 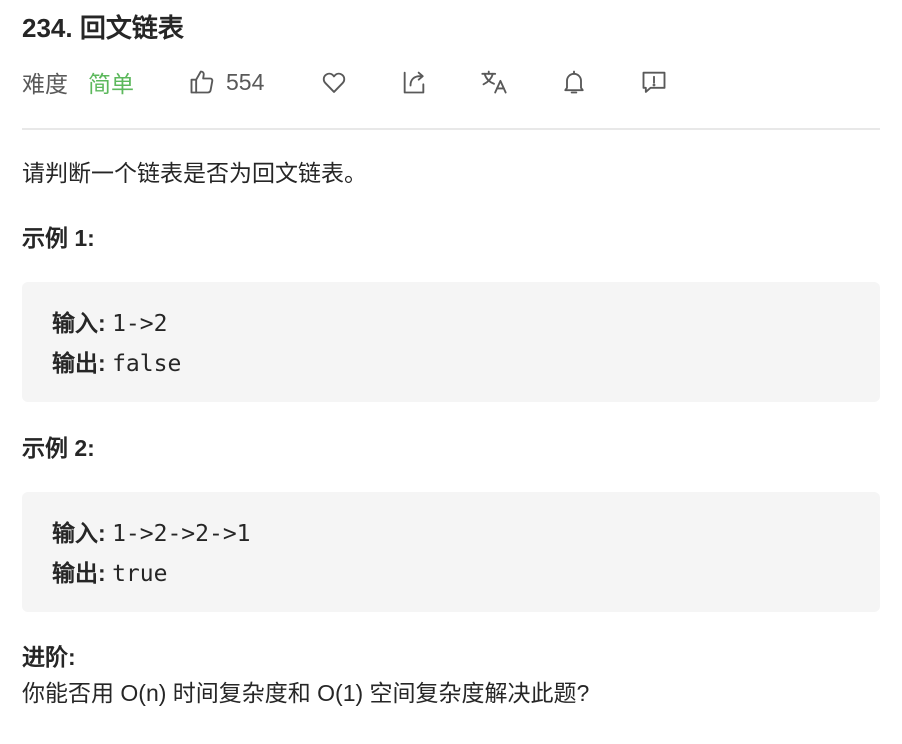 I want to click on example-2-output-line: 输出: true, so click(x=466, y=573).